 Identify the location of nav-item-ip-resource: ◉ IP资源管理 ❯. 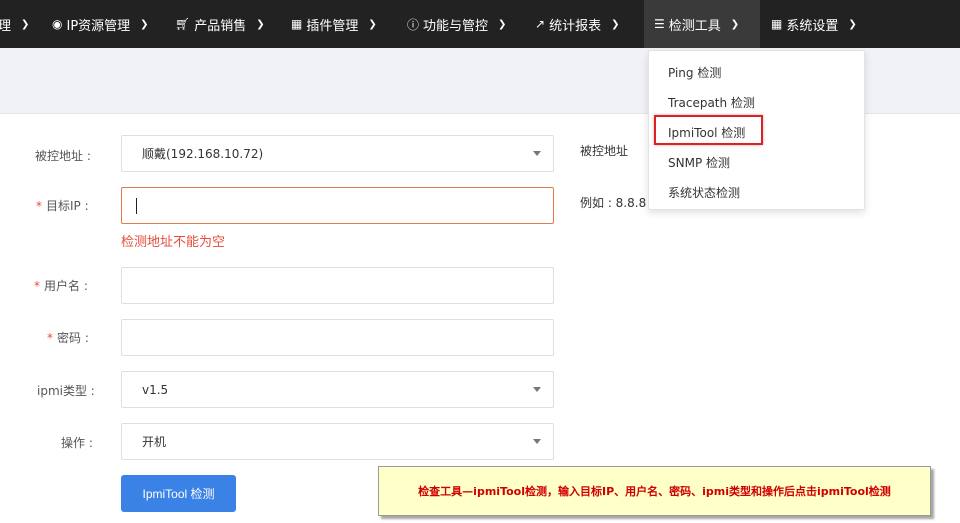
(100, 24).